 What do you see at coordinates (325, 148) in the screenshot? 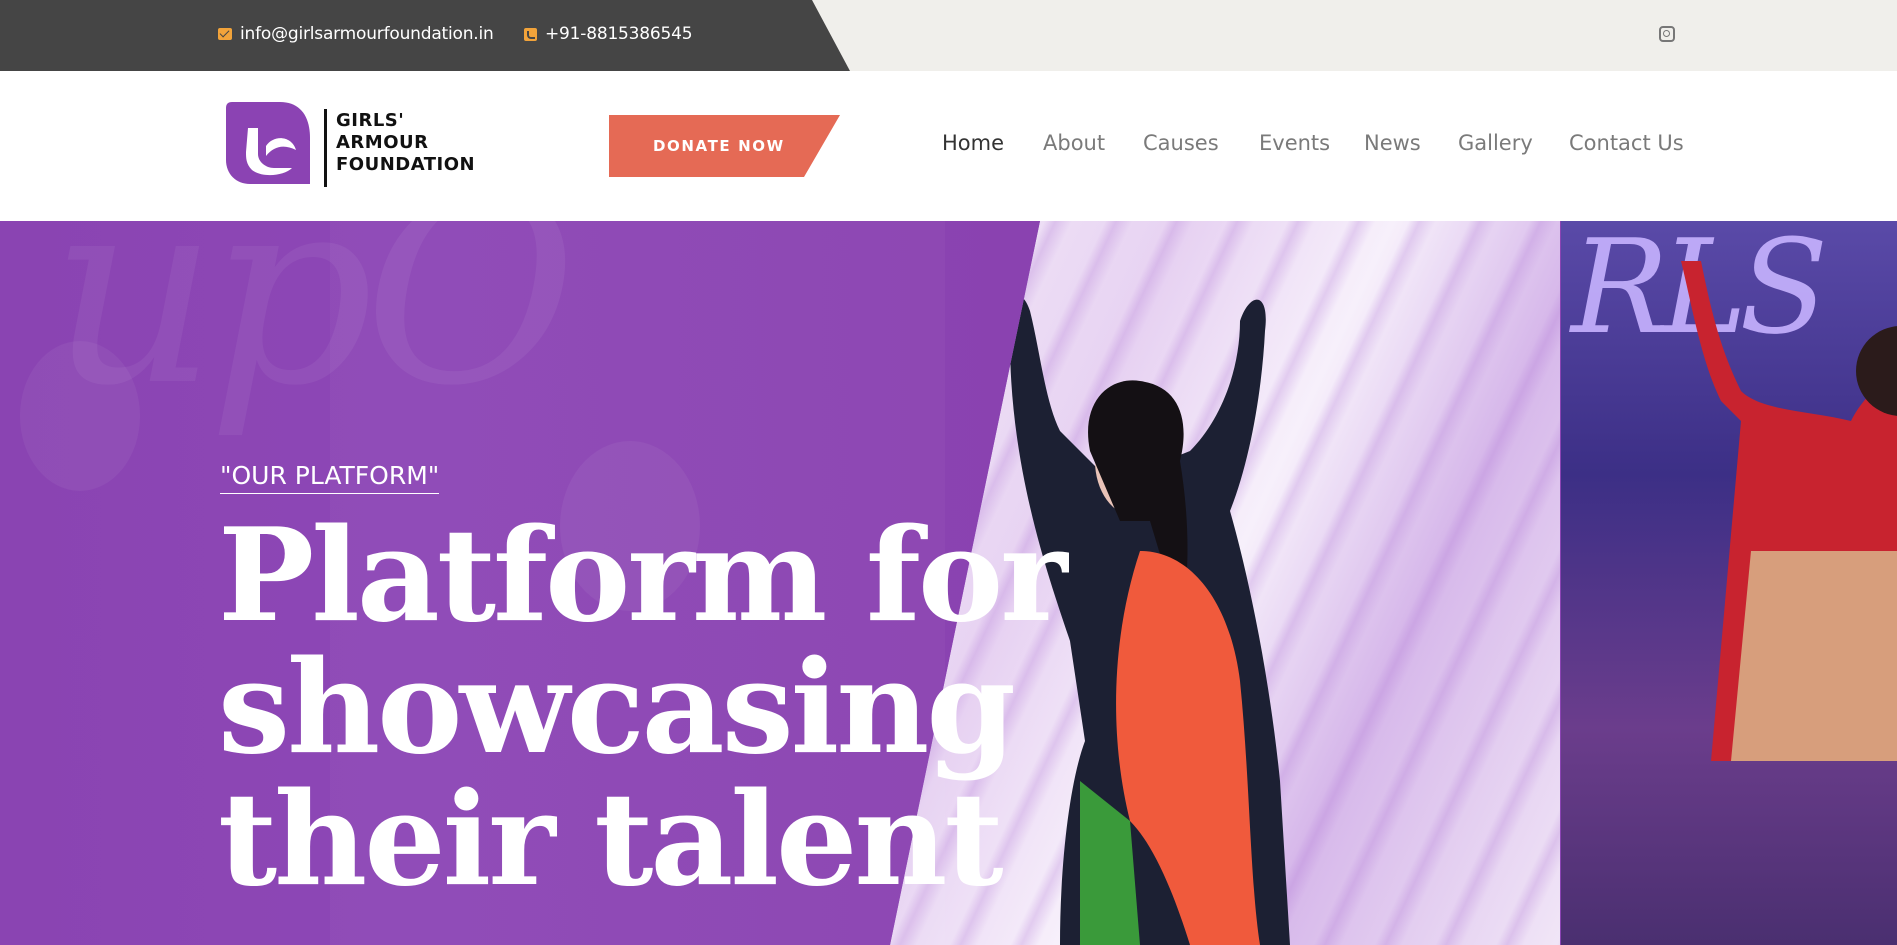
I see `logo-divider` at bounding box center [325, 148].